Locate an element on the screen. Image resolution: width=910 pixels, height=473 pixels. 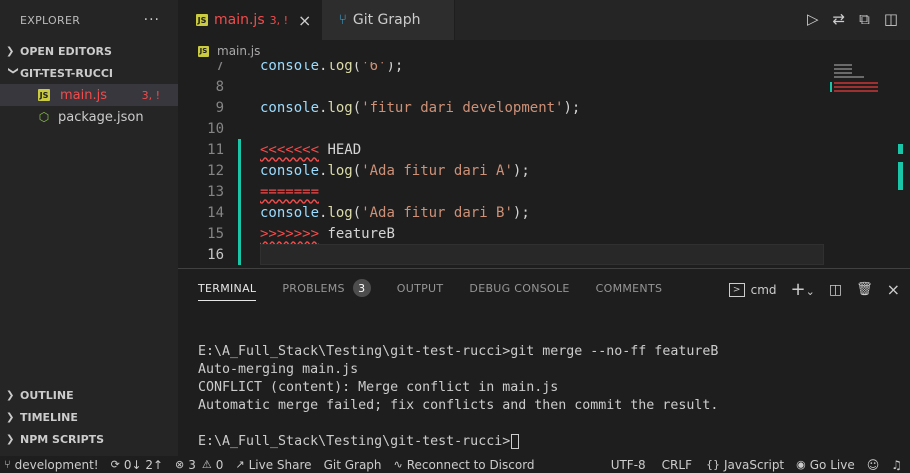
discord-button: ∿ Reconnect to Discord is located at coordinates (464, 465).